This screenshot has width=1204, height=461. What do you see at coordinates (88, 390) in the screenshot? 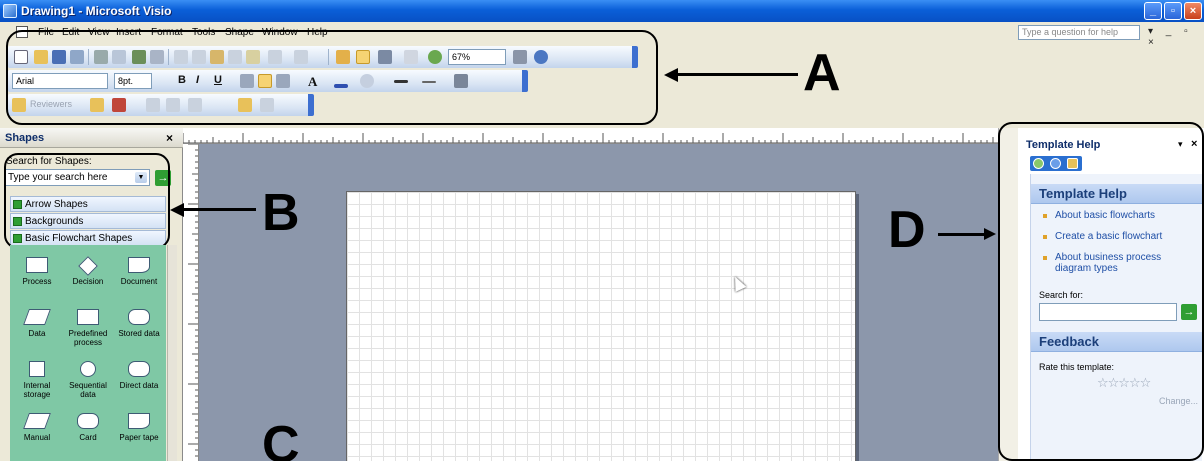
I see `master-label: Sequential data` at bounding box center [88, 390].